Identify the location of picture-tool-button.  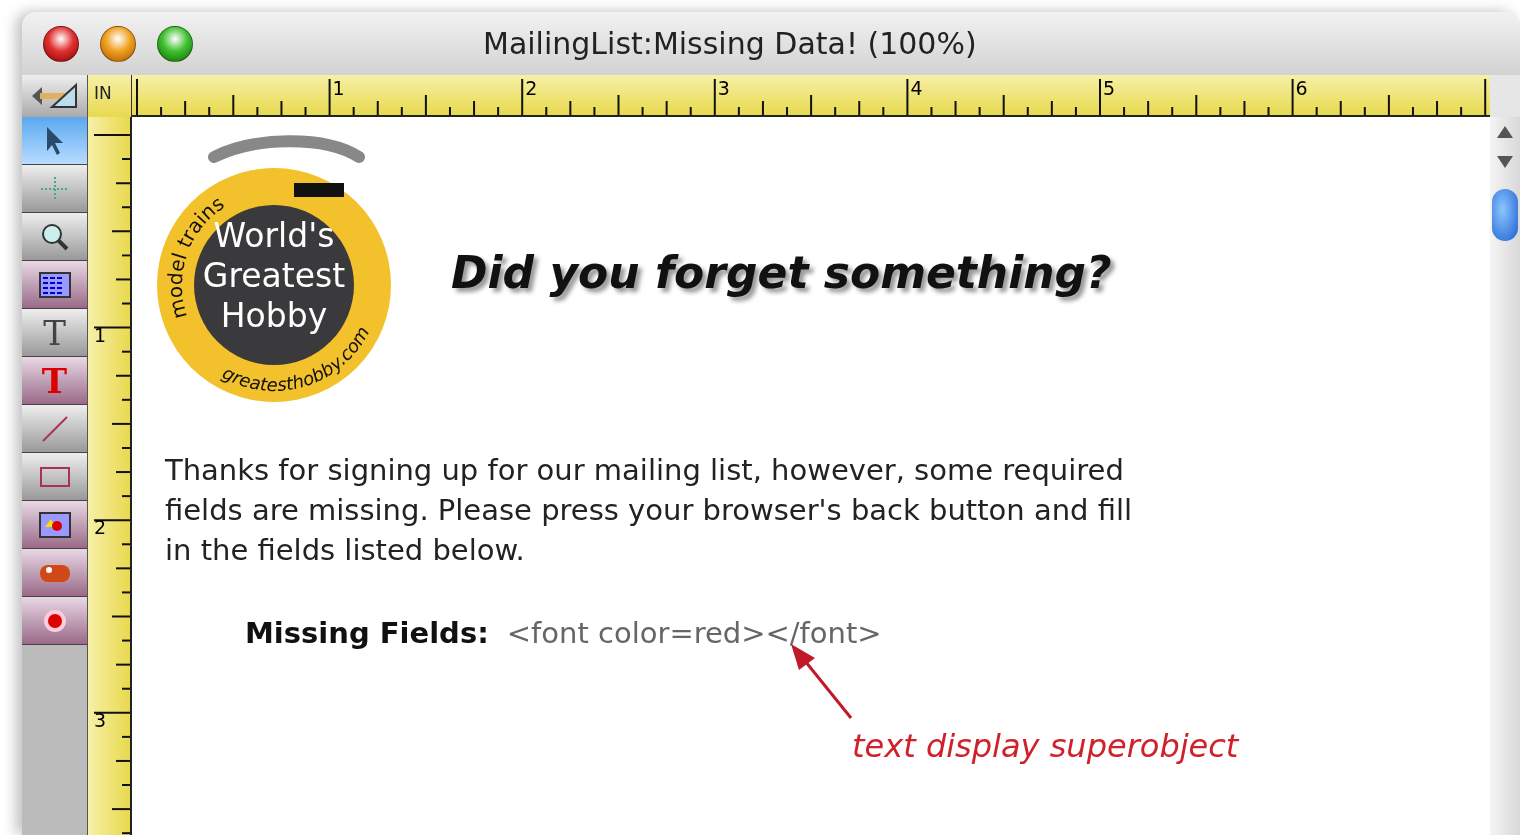
(54, 525).